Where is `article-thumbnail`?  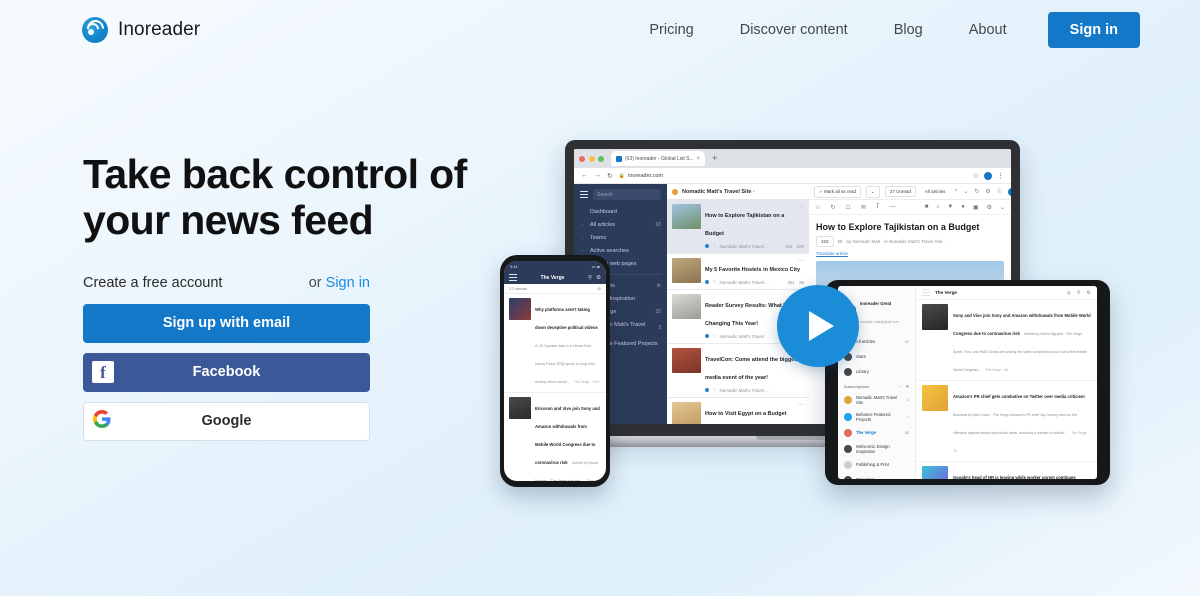
article-thumbnail is located at coordinates (520, 408).